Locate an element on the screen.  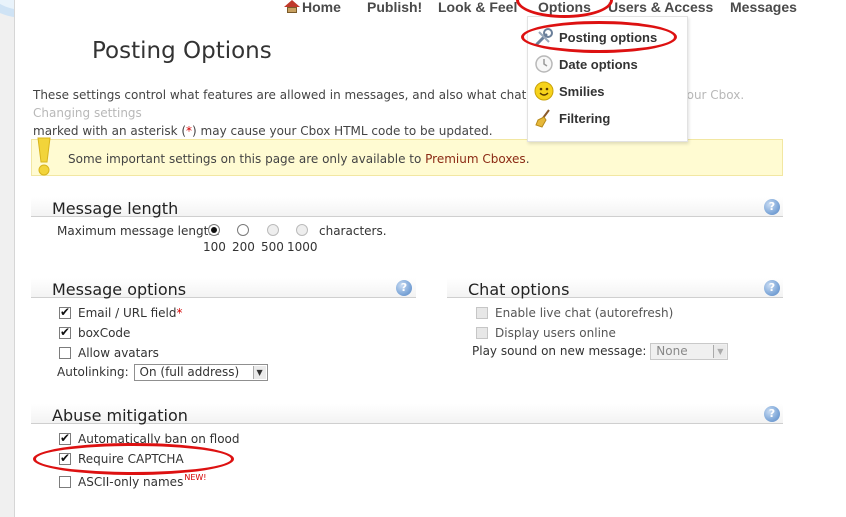
avatars-option: Allow avatars is located at coordinates (109, 355).